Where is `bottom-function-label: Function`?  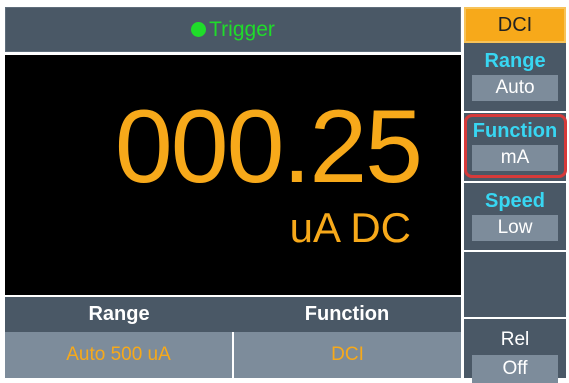
bottom-function-label: Function is located at coordinates (347, 314).